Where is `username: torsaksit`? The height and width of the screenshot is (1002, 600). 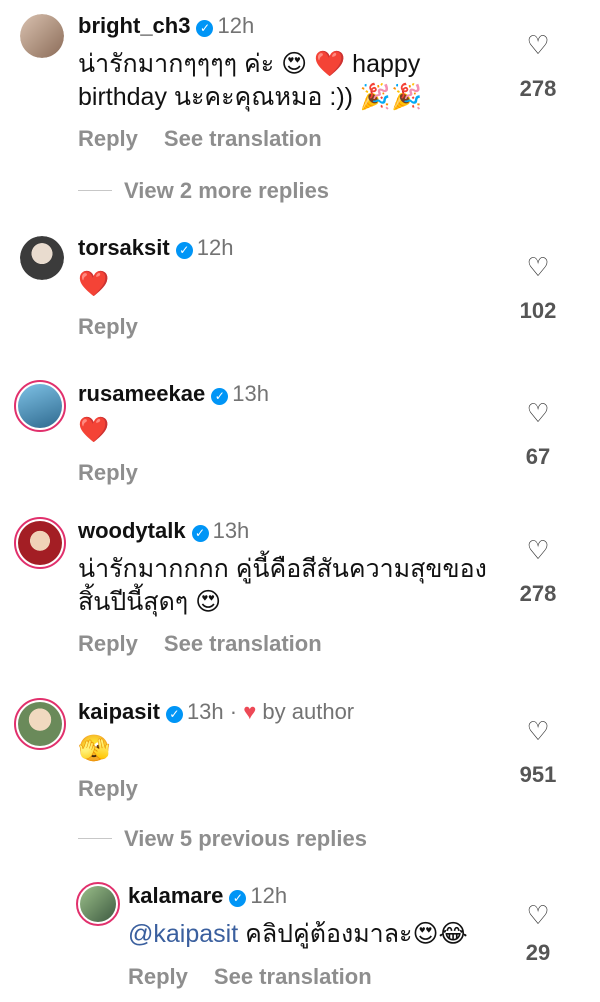
username: torsaksit is located at coordinates (124, 247).